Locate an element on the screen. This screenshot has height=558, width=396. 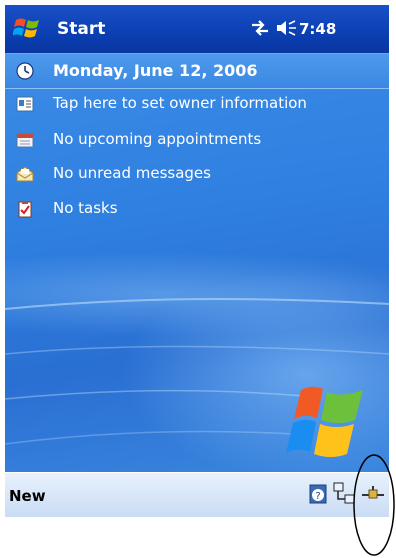
help-icon: ? is located at coordinates (319, 494).